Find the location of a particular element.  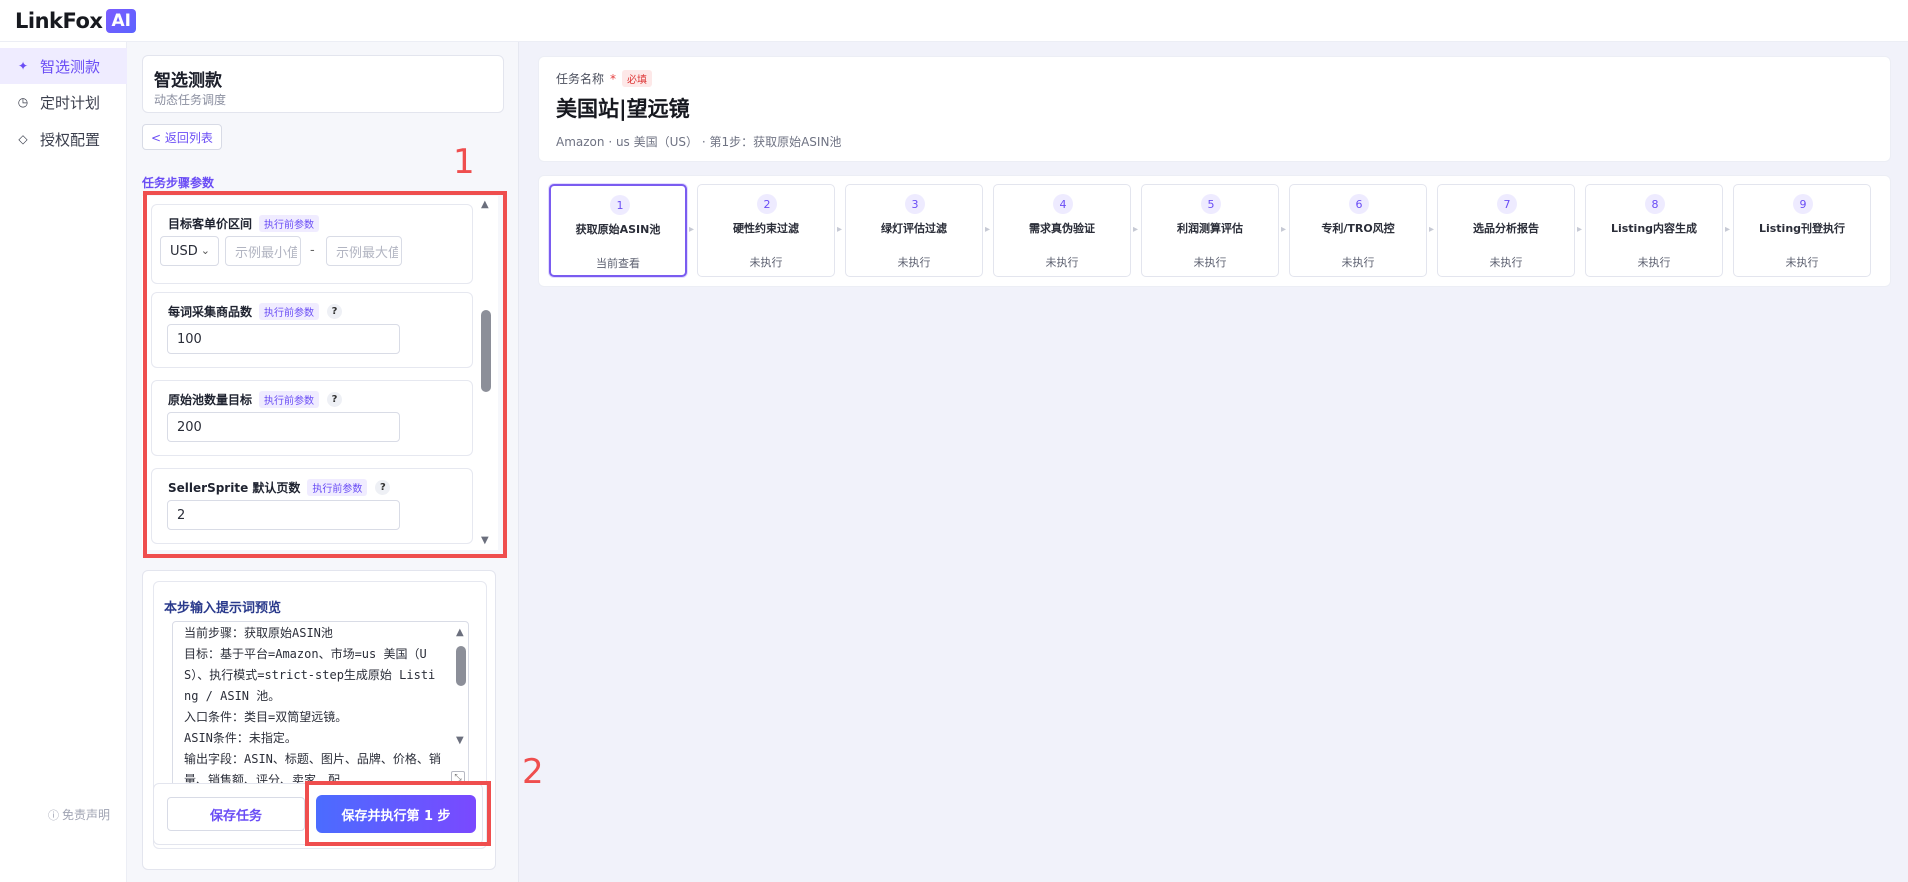

step-name: 选品分析报告 is located at coordinates (1506, 228).